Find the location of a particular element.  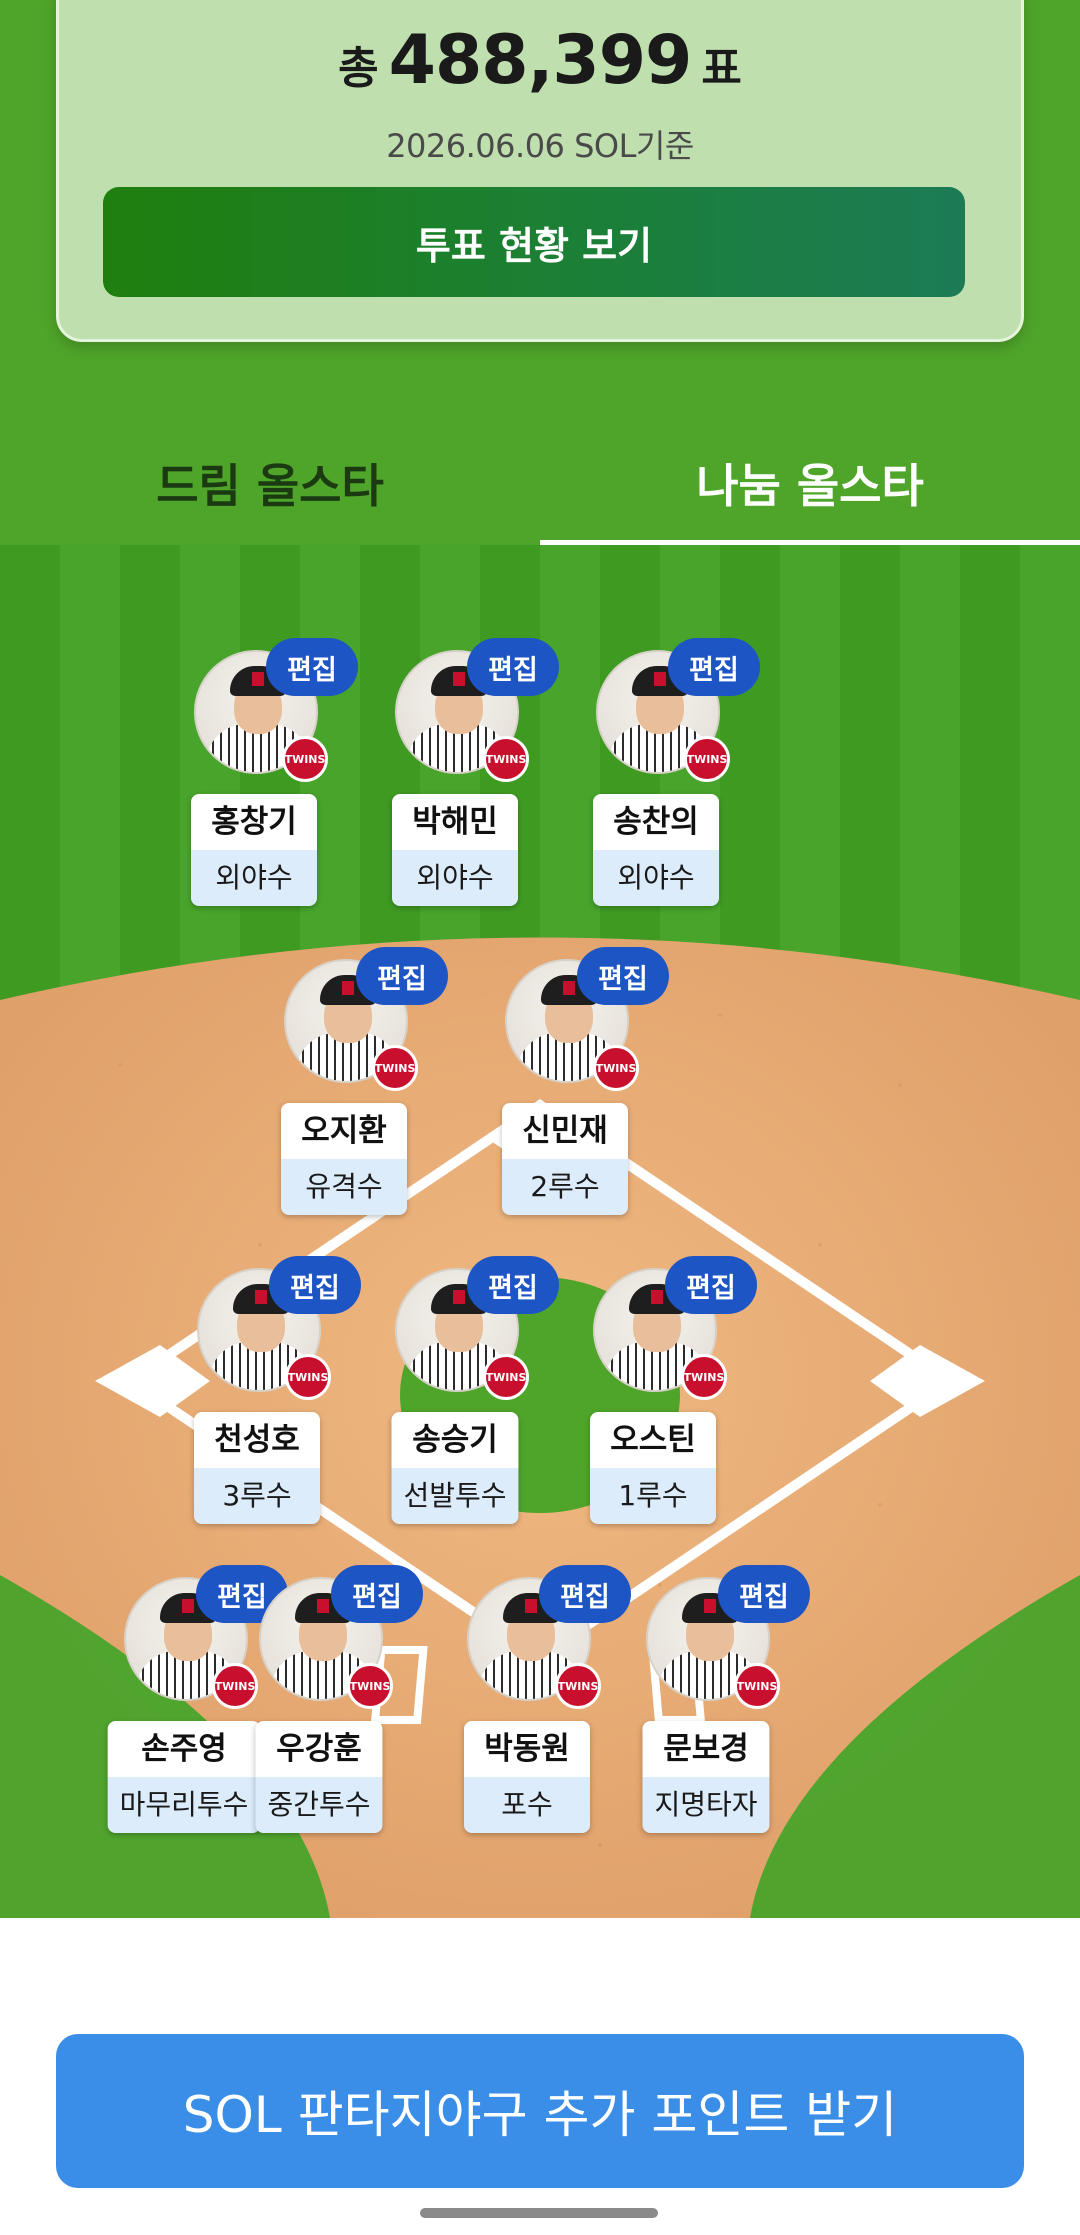

player-label: 신민재 2루수 is located at coordinates (565, 1159).